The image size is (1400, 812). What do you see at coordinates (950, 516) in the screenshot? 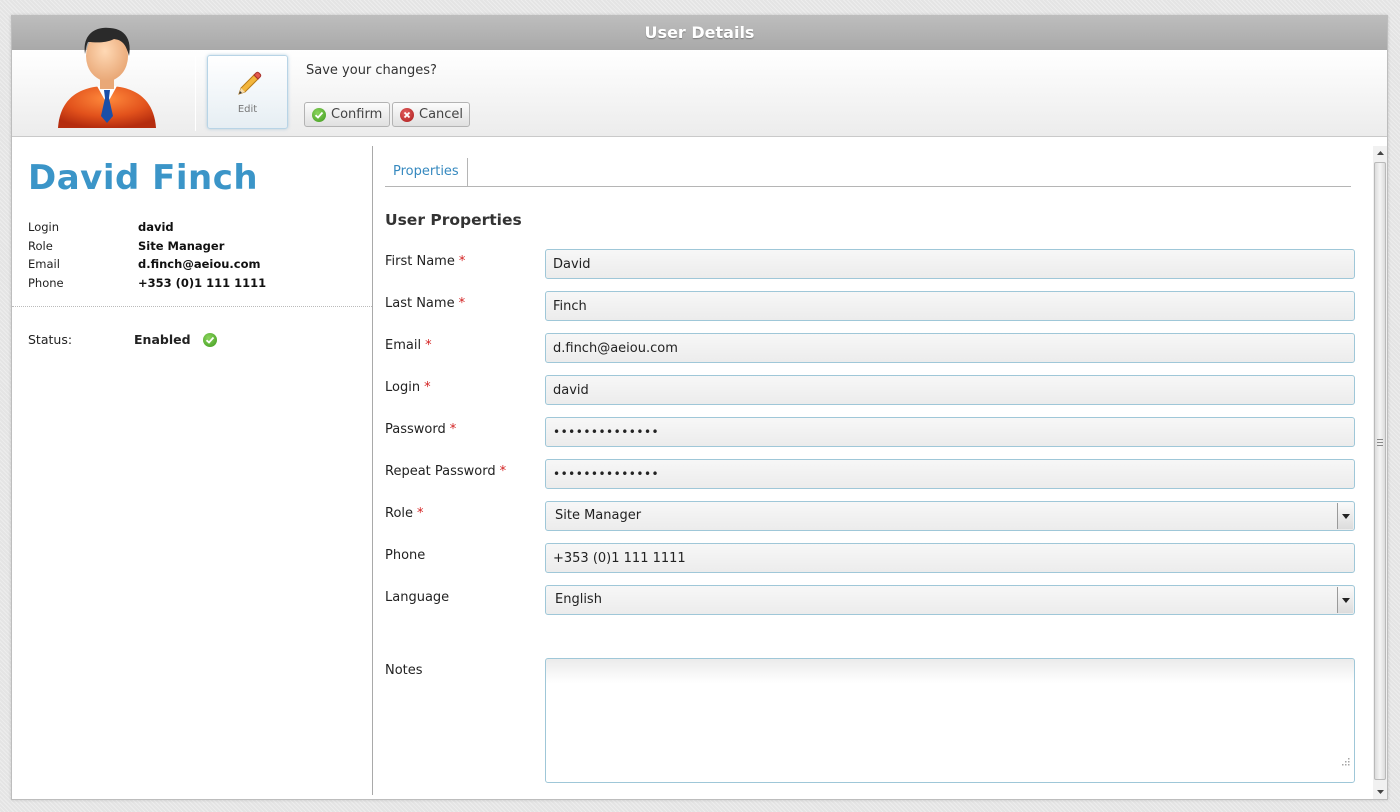
I see `role-select: Site Manager` at bounding box center [950, 516].